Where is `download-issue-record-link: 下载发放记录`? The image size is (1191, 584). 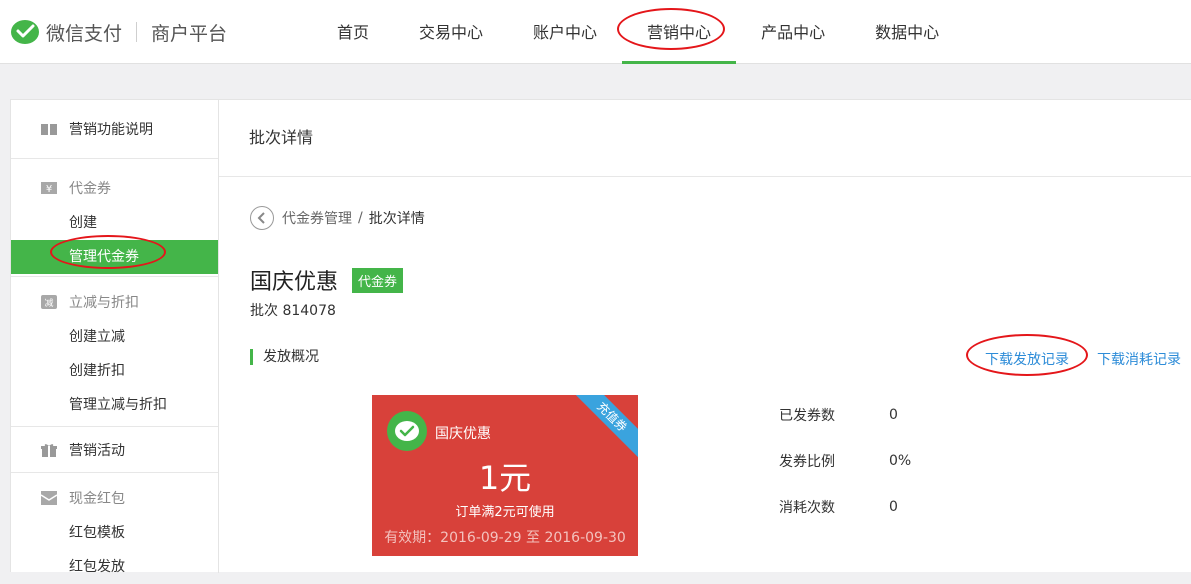
download-issue-record-link: 下载发放记录 is located at coordinates (1027, 359).